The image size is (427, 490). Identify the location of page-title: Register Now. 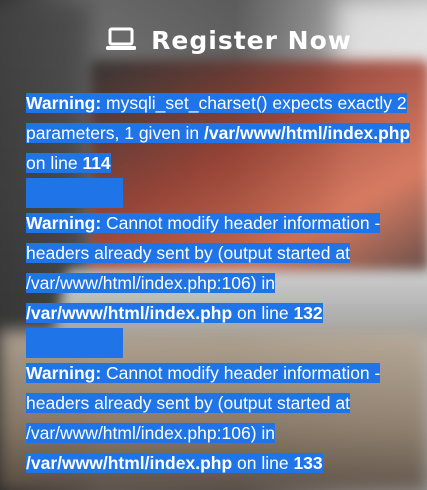
(251, 40).